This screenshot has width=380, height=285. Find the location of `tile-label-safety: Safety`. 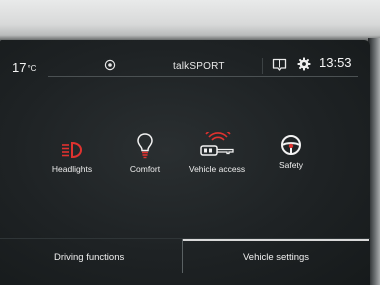

tile-label-safety: Safety is located at coordinates (291, 165).